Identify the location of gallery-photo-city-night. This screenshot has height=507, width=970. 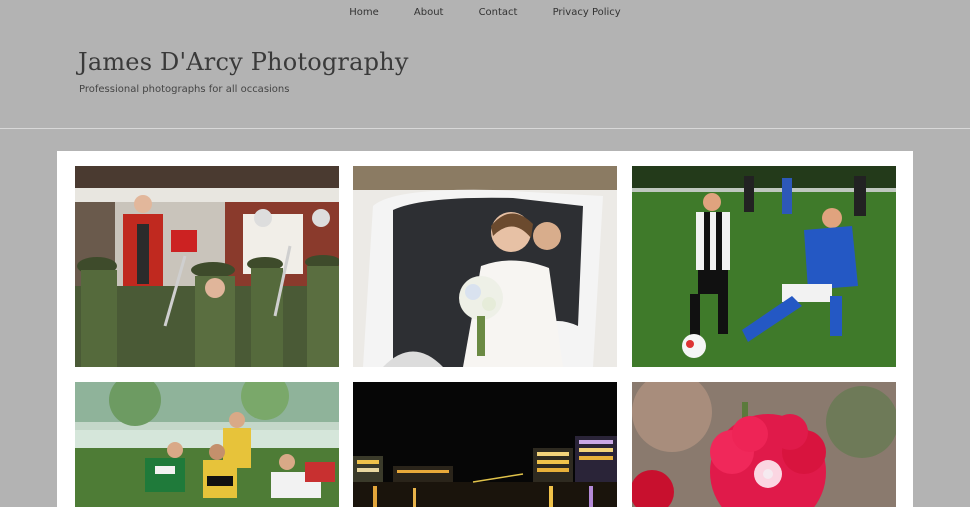
(485, 444).